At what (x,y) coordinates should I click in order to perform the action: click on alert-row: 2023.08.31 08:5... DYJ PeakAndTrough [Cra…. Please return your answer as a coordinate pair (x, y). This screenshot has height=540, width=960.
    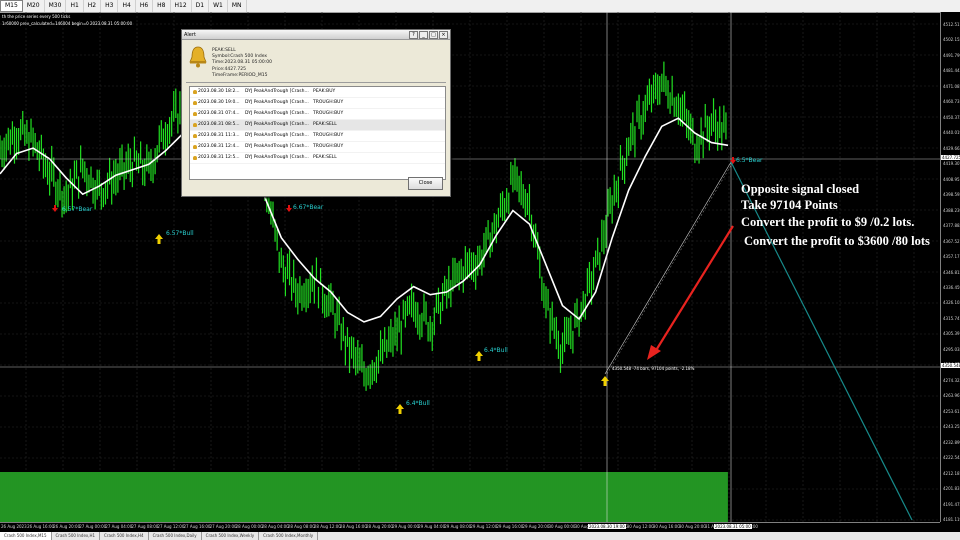
    Looking at the image, I should click on (317, 125).